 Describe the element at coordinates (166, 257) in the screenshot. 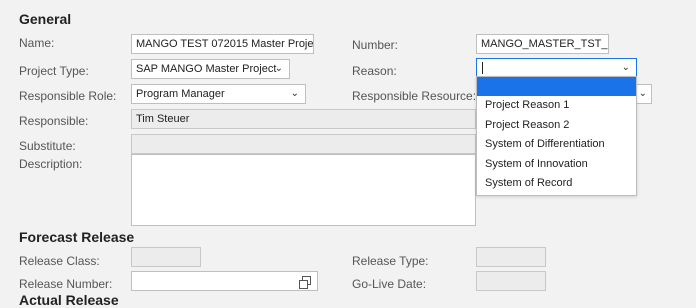

I see `release-class-field` at that location.